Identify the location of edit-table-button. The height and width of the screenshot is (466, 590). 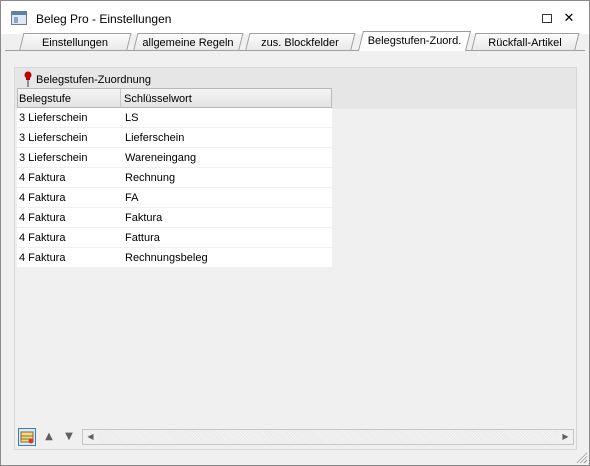
(27, 437).